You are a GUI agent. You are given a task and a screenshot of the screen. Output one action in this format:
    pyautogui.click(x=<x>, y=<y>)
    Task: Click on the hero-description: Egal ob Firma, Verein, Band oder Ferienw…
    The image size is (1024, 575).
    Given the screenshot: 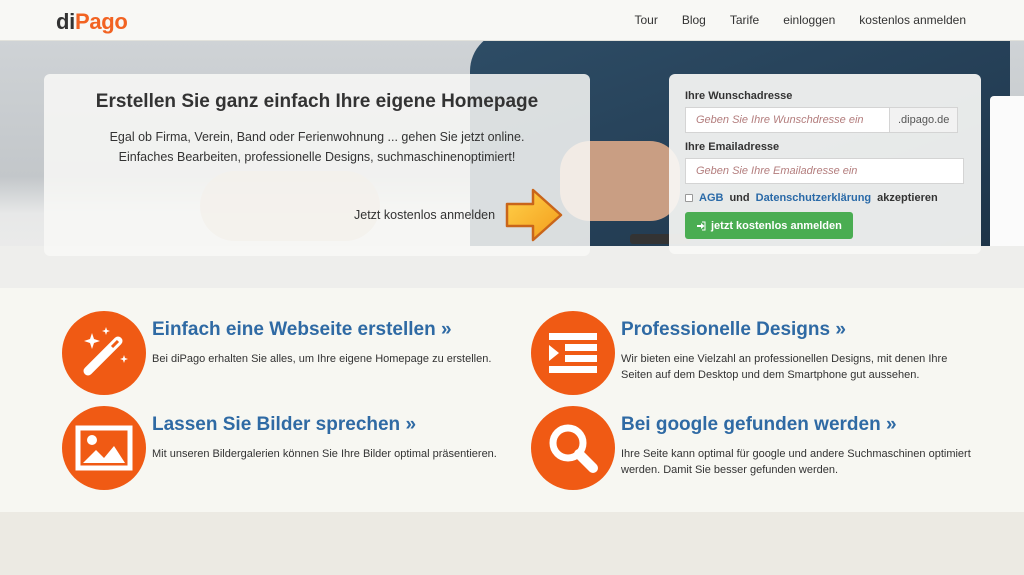 What is the action you would take?
    pyautogui.click(x=317, y=147)
    